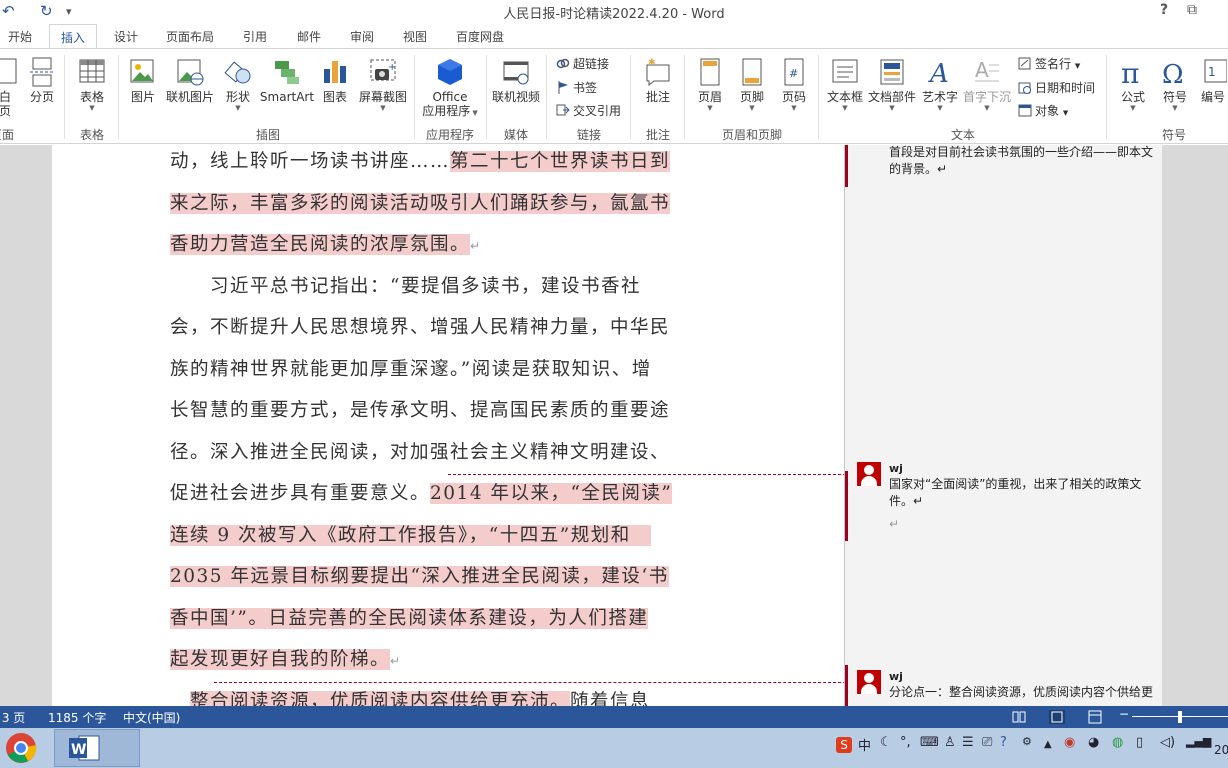  Describe the element at coordinates (1043, 112) in the screenshot. I see `object-button: 对象 ▼` at that location.